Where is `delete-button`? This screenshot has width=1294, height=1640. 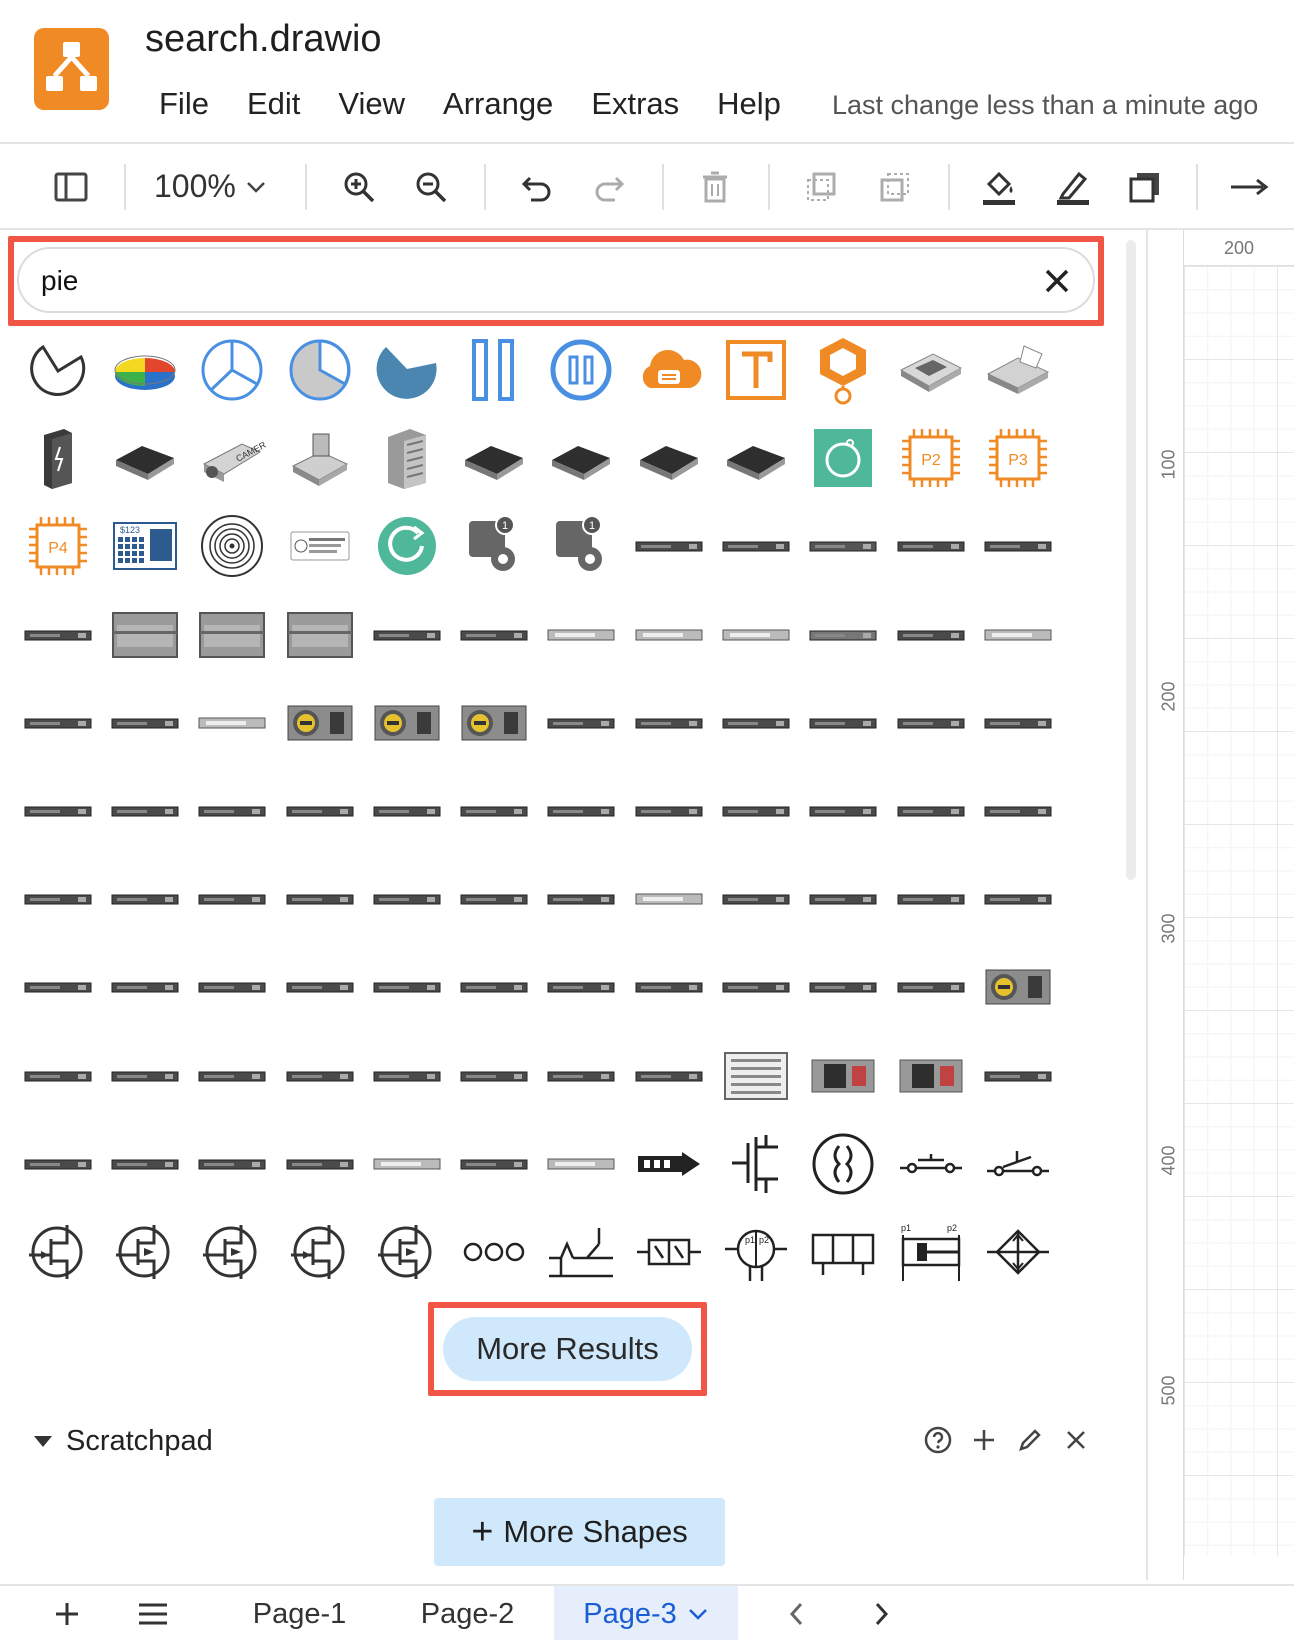 delete-button is located at coordinates (715, 187).